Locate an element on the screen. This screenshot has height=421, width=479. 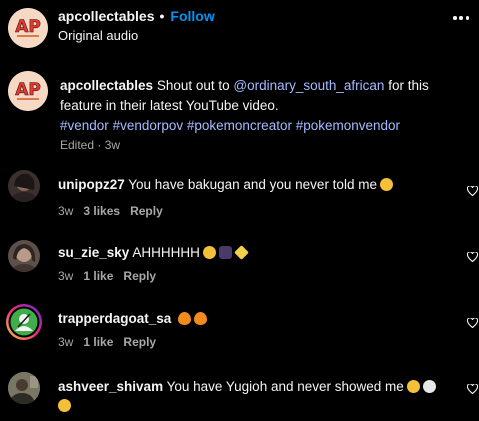
header-title: apcollectables • Follow is located at coordinates (136, 16).